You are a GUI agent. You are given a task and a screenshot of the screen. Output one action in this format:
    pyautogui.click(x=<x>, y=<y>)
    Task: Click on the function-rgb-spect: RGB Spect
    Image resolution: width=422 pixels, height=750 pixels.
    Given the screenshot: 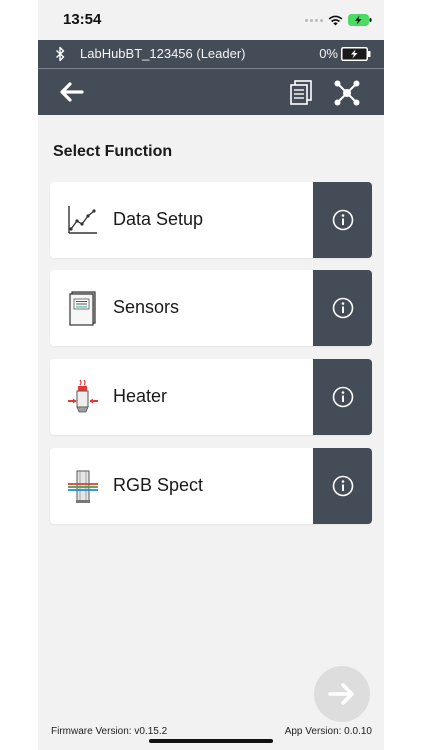 What is the action you would take?
    pyautogui.click(x=211, y=486)
    